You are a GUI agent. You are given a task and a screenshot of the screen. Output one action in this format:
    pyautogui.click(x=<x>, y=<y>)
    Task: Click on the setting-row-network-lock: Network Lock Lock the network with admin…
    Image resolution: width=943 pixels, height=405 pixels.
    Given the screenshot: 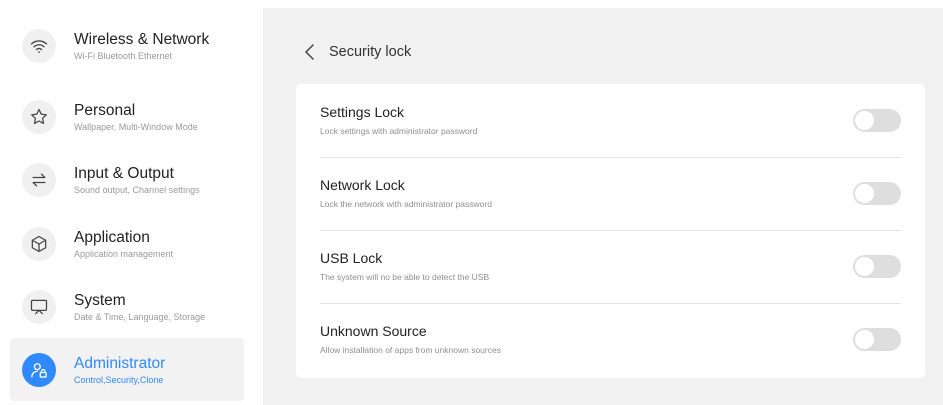 What is the action you would take?
    pyautogui.click(x=610, y=193)
    